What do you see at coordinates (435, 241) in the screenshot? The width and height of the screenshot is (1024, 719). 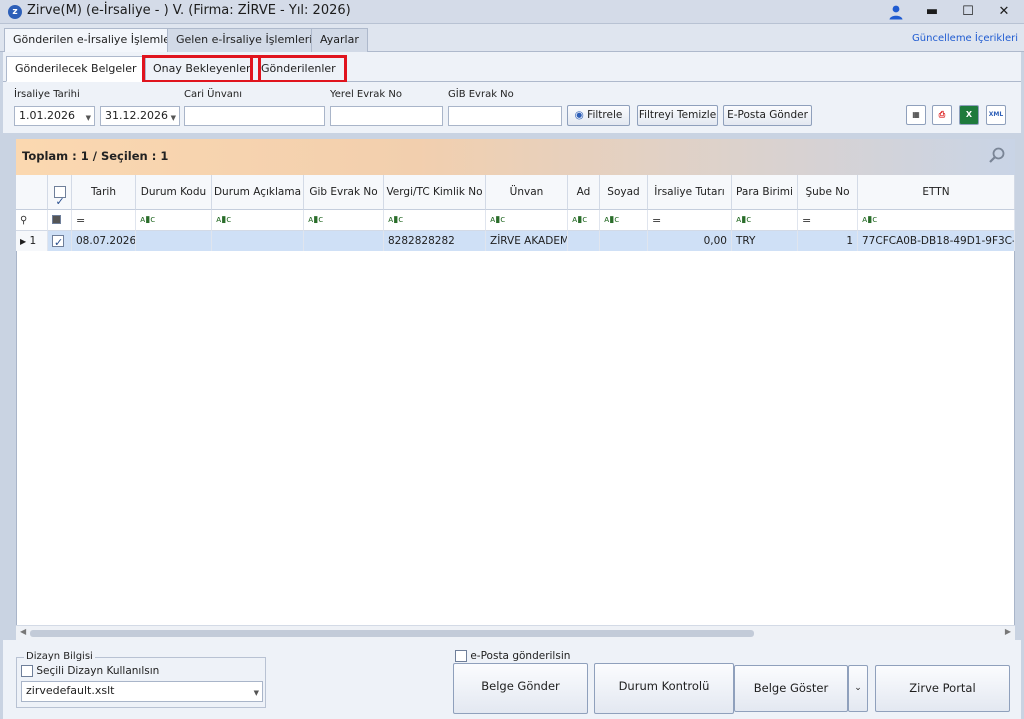 I see `cell-vergi-no: 8282828282` at bounding box center [435, 241].